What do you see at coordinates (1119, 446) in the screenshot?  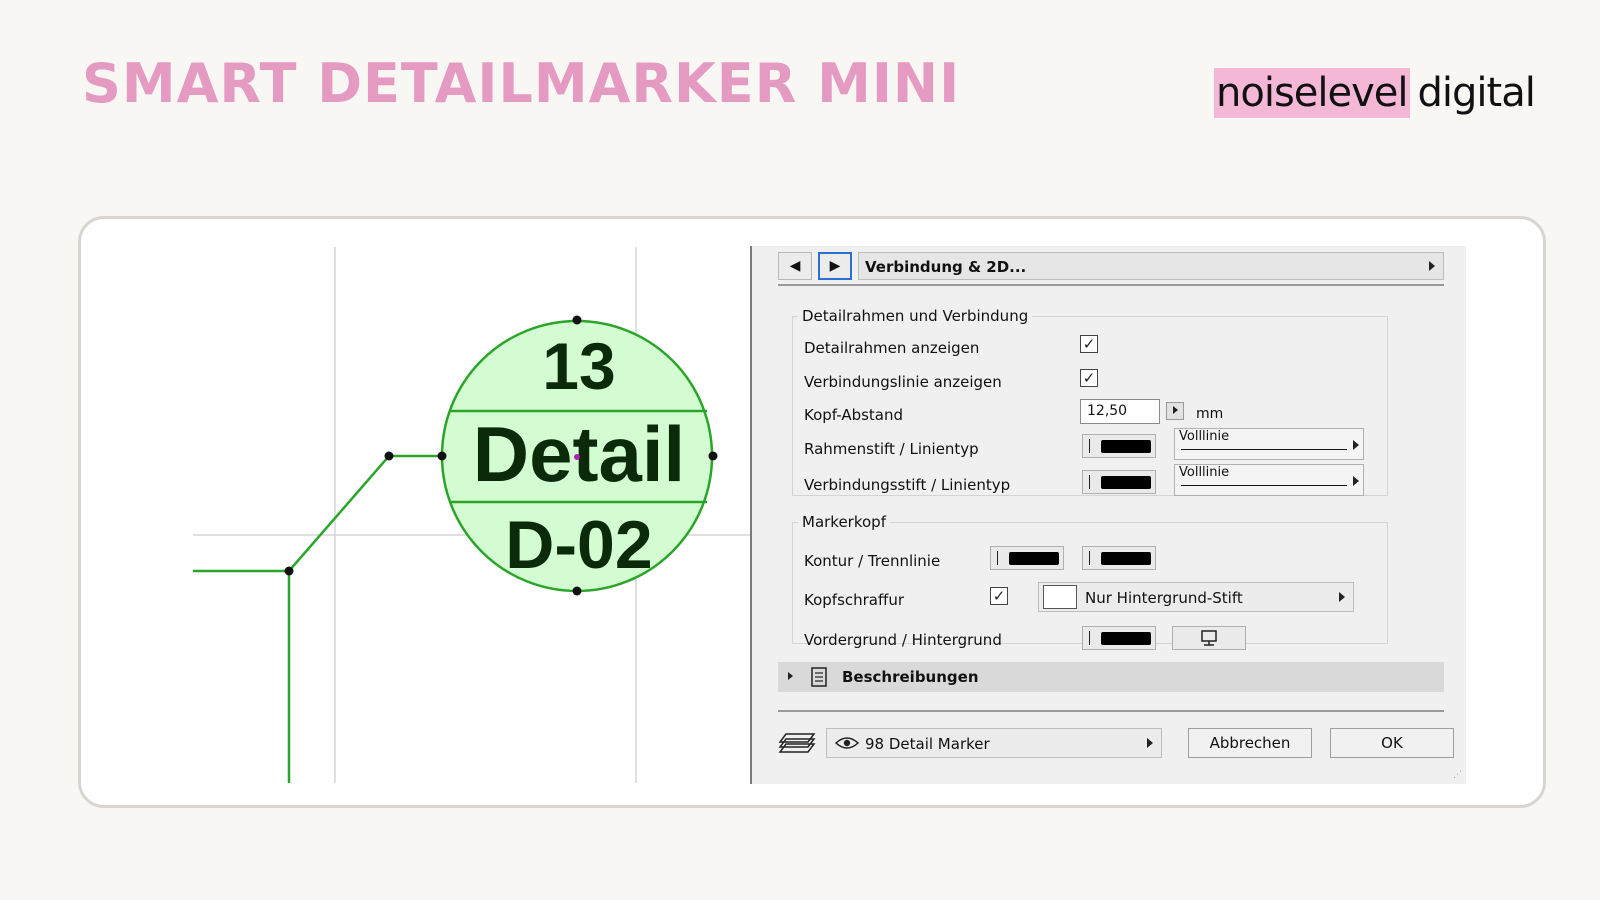 I see `frame-pen-picker` at bounding box center [1119, 446].